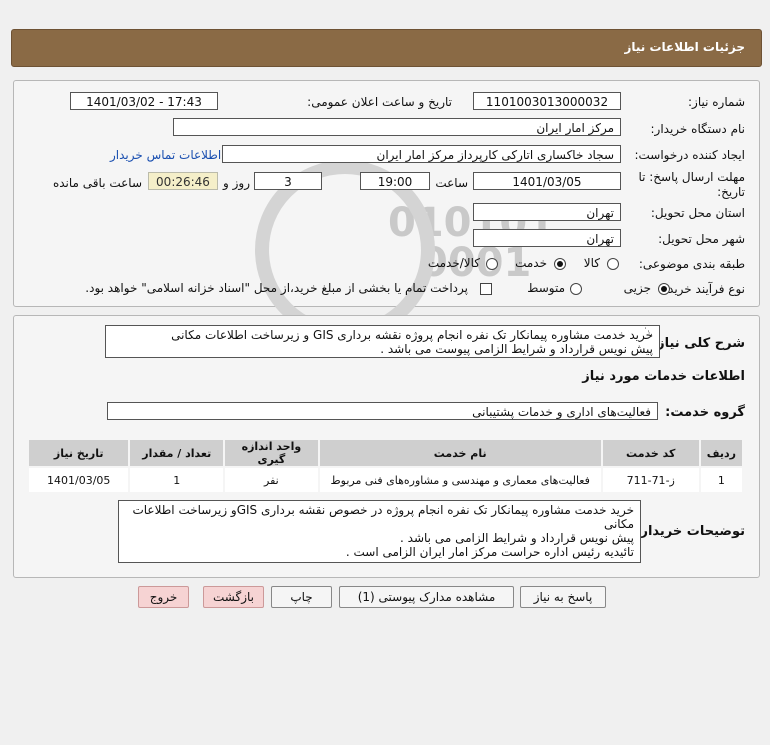 This screenshot has height=745, width=770. I want to click on col-service-code: کد خدمت, so click(650, 453).